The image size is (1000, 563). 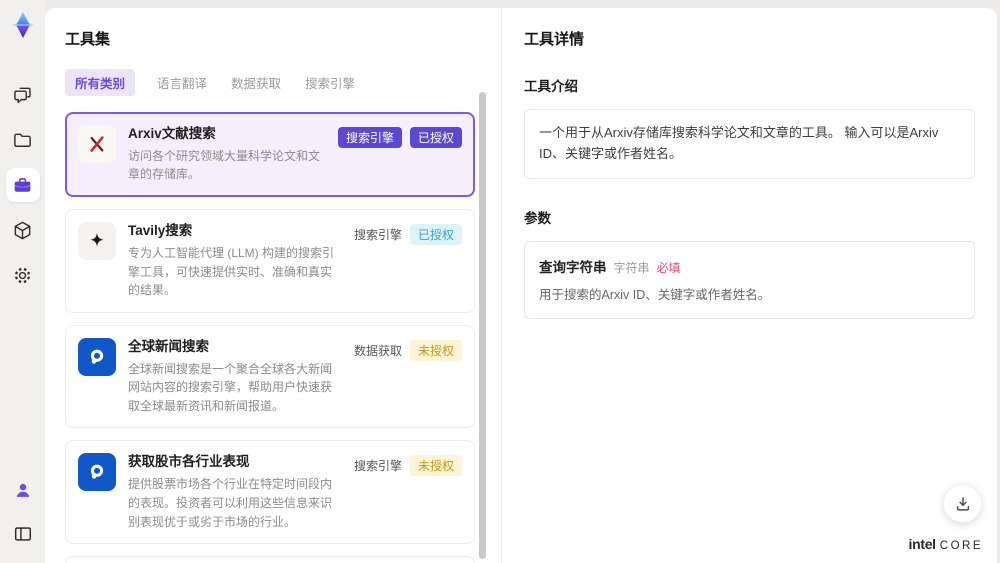 What do you see at coordinates (88, 39) in the screenshot?
I see `page-title: 工具集` at bounding box center [88, 39].